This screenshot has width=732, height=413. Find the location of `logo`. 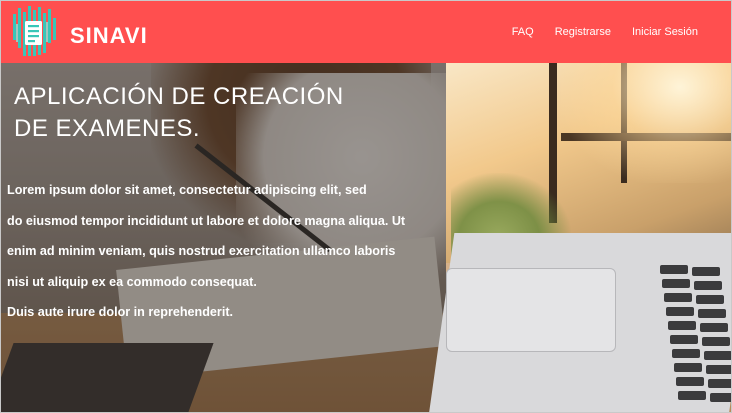

logo is located at coordinates (34, 32).